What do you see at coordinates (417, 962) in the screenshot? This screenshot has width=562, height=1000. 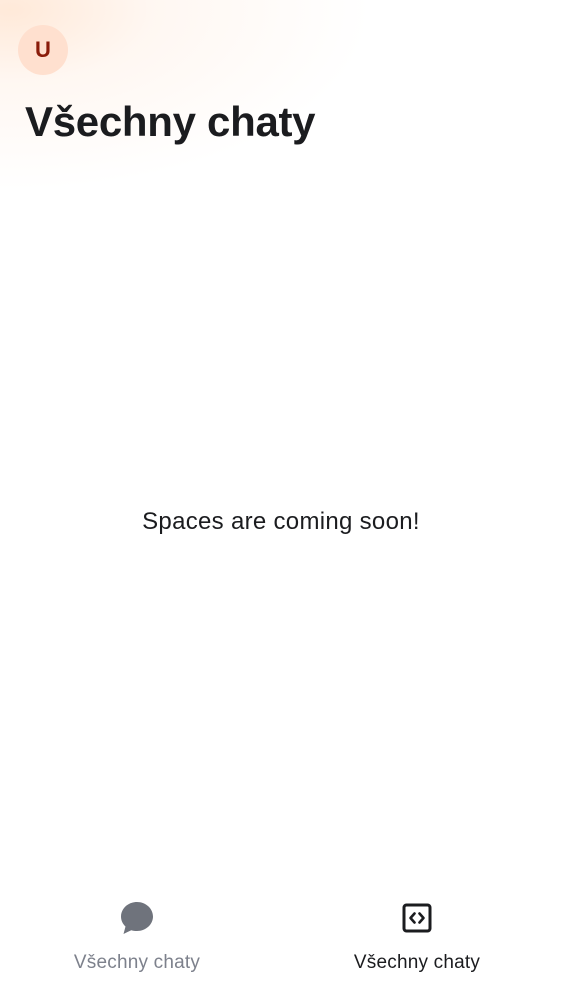 I see `nav-label-code: Všechny chaty` at bounding box center [417, 962].